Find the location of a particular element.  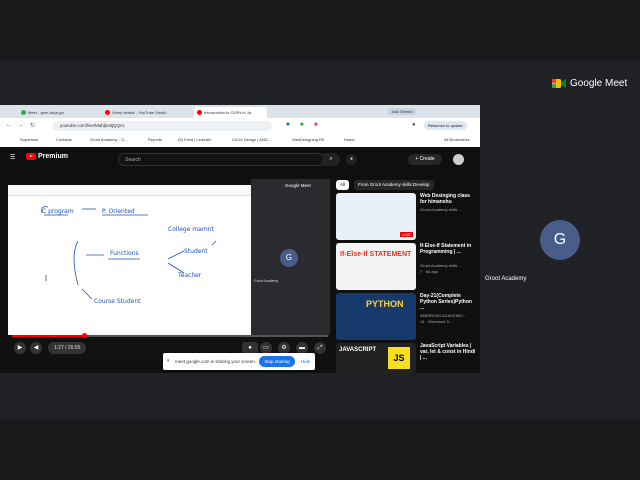

progress-fill is located at coordinates (48, 336).